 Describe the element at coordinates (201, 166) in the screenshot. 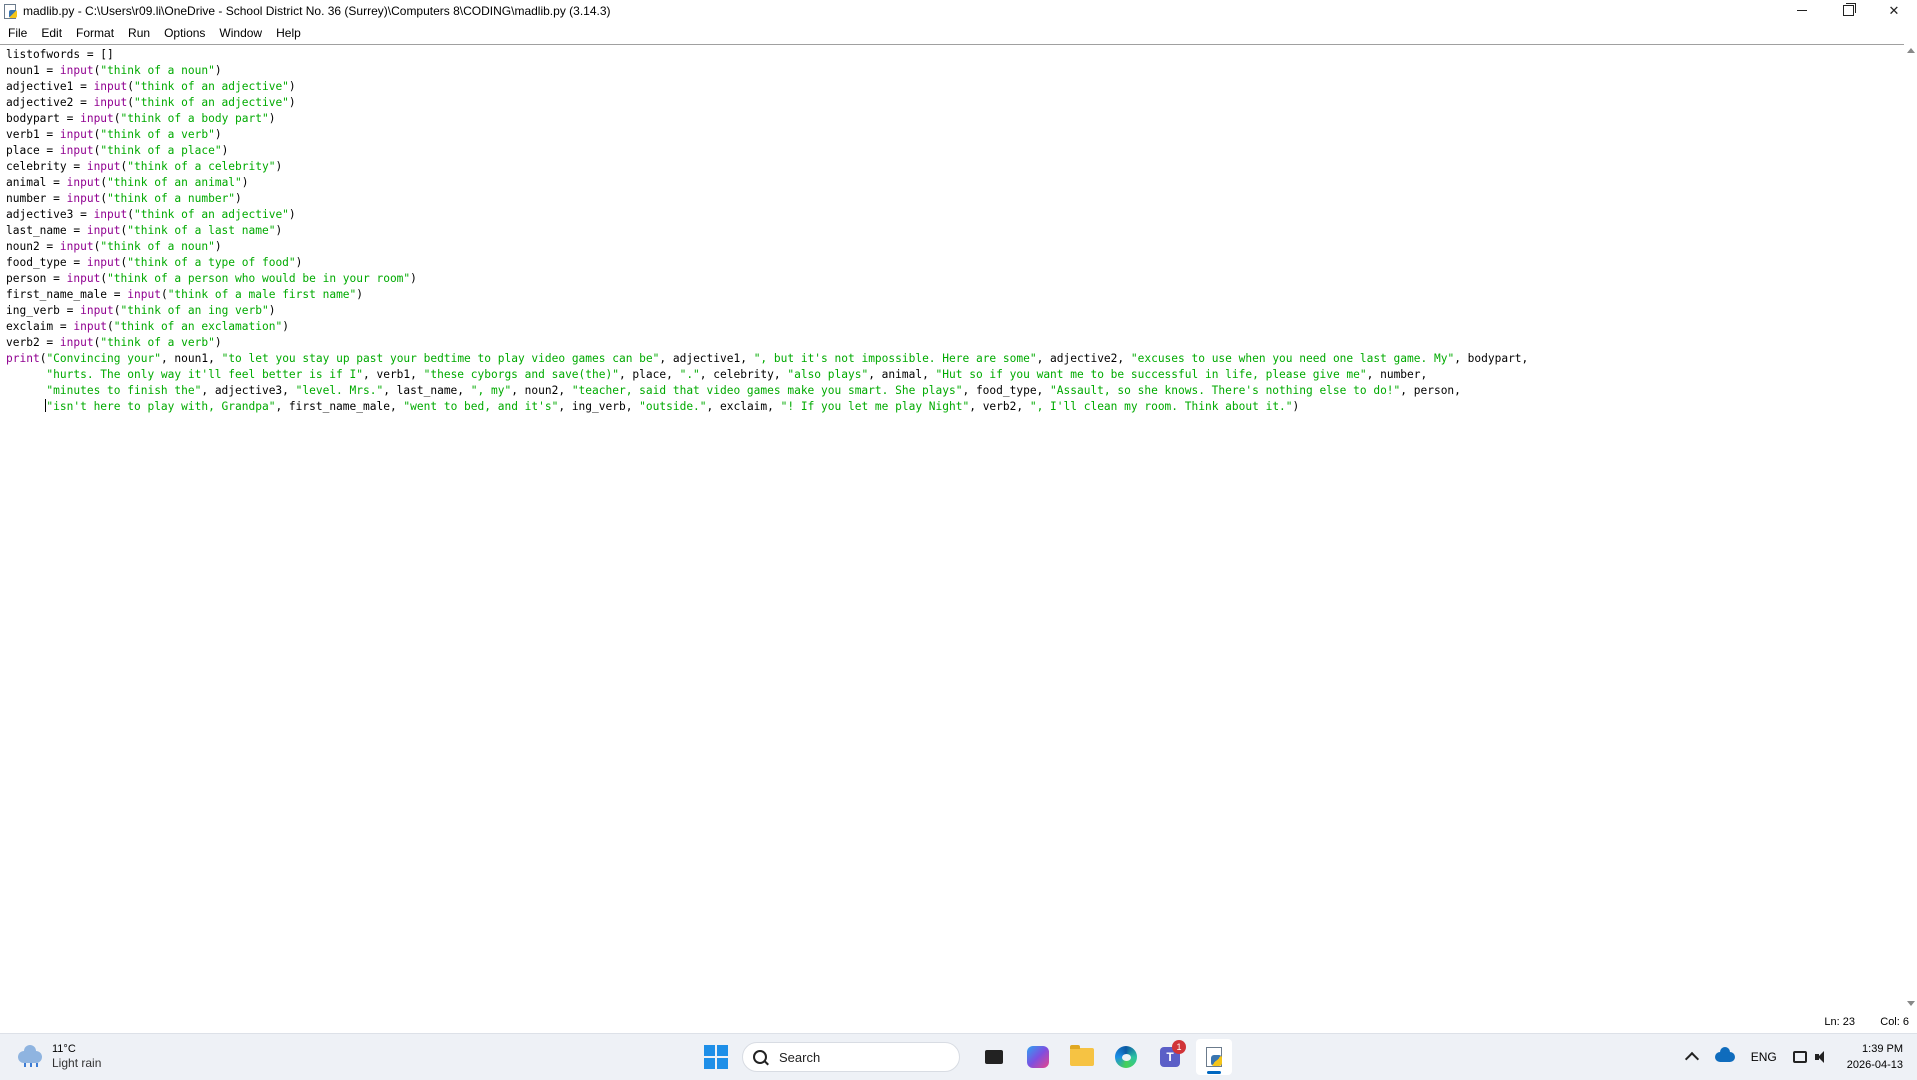

I see `string-token: "think of a celebrity"` at that location.